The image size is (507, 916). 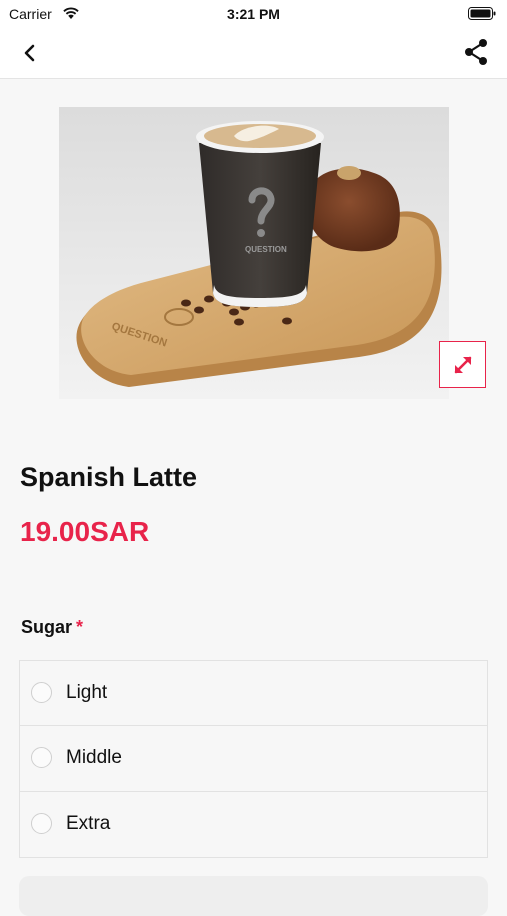 I want to click on navigation-bar, so click(x=253, y=53).